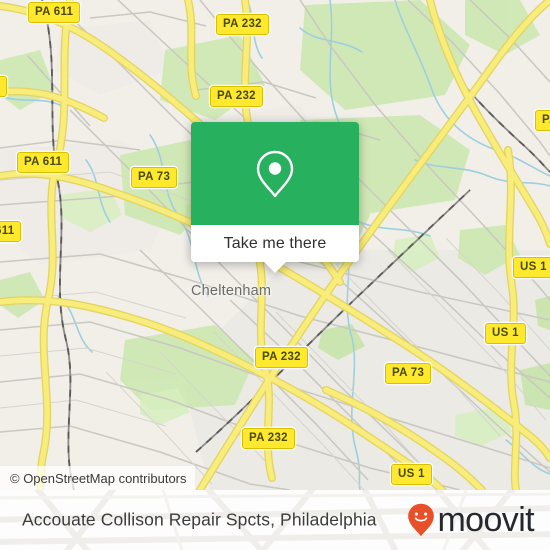  Describe the element at coordinates (275, 243) in the screenshot. I see `take-me-there-label: Take me there` at that location.